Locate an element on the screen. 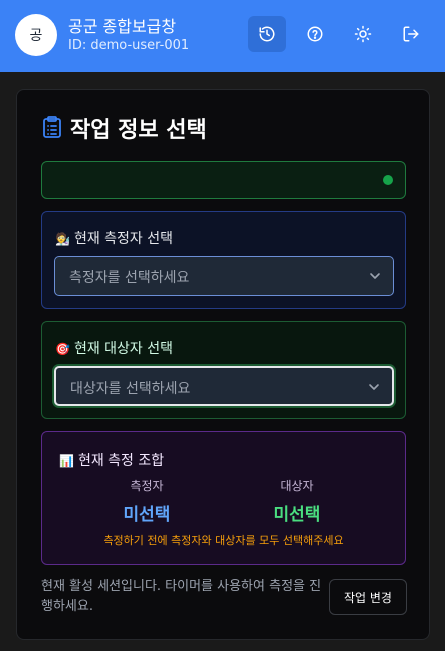  card-title: 작업 정보 선택 is located at coordinates (138, 130).